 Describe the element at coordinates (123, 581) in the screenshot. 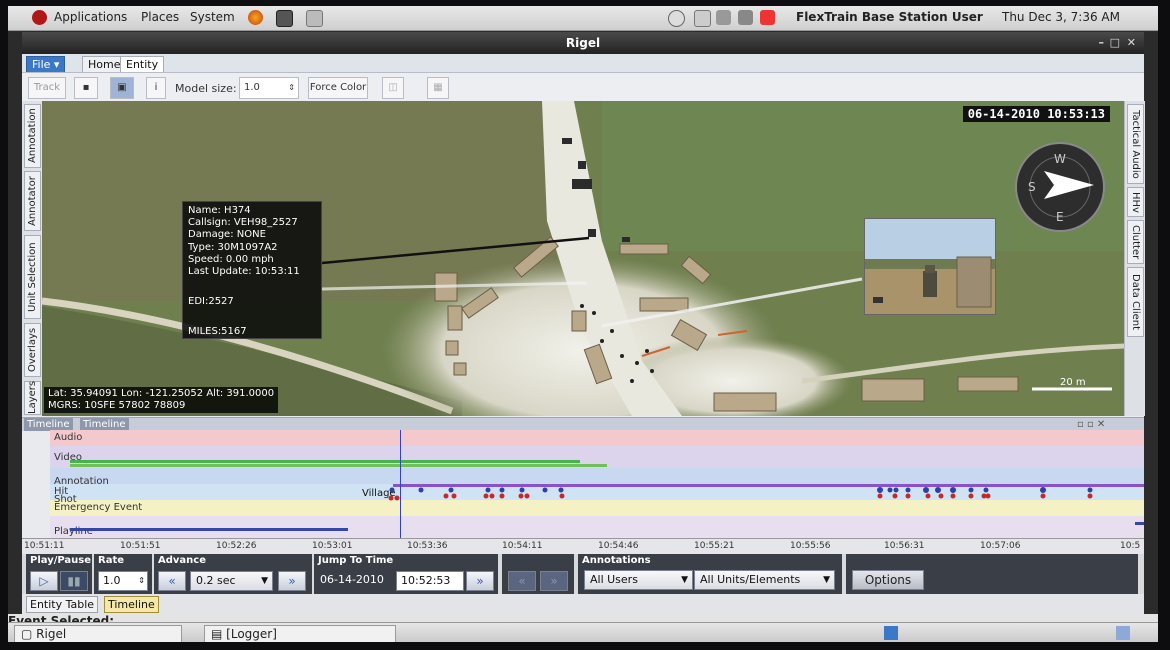

I see `rate-input: 1.0 ⇕` at that location.